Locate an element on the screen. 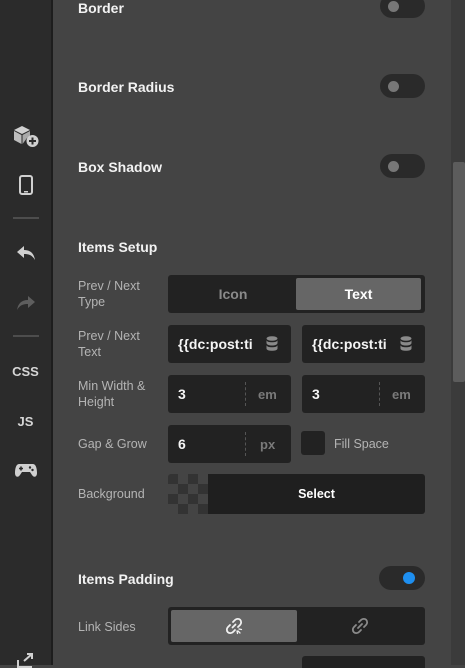 The image size is (465, 668). prev-next-type-switch: Icon Text is located at coordinates (296, 294).